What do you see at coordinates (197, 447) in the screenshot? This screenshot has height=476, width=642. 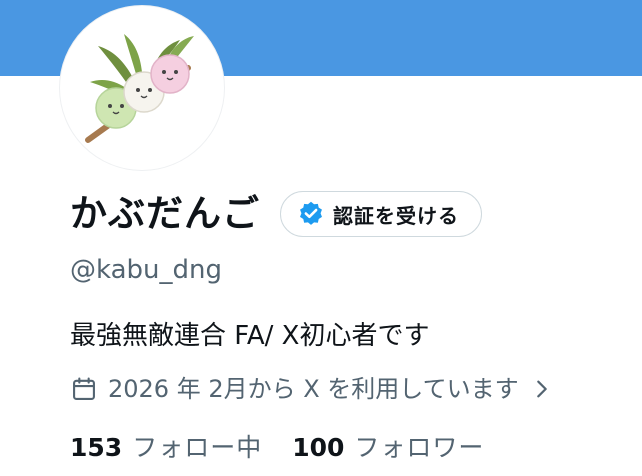 I see `following-label: フォロー中` at bounding box center [197, 447].